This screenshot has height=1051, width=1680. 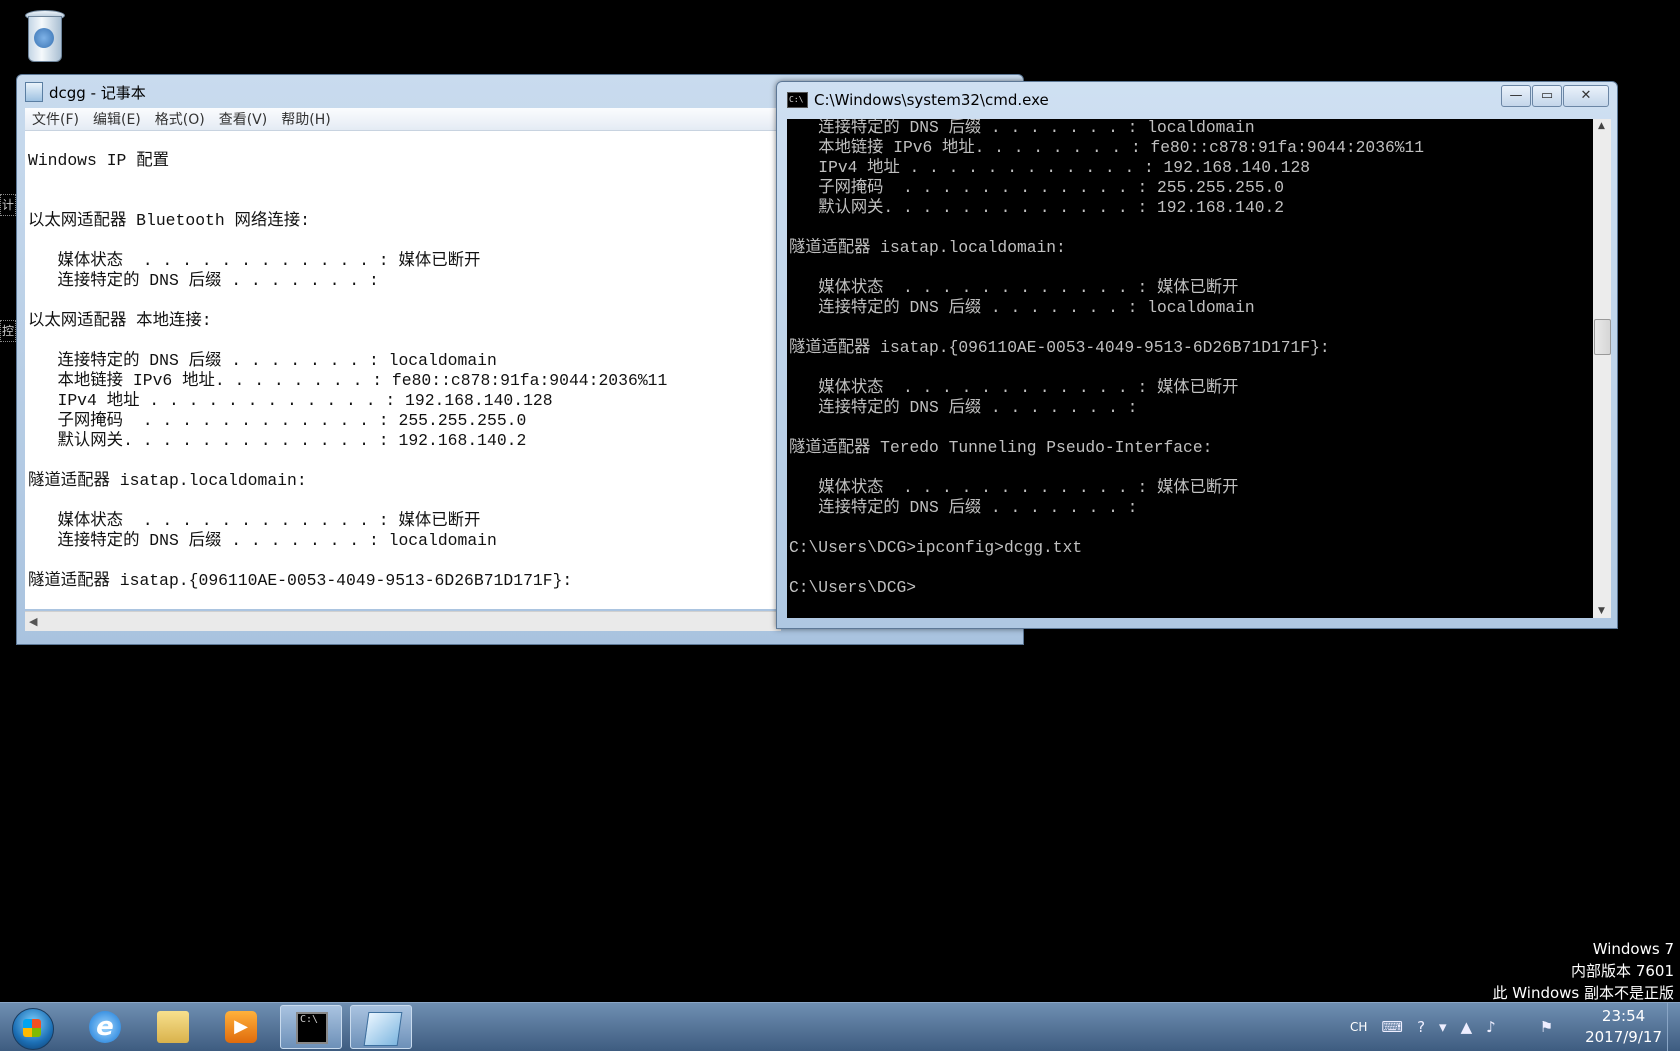 I want to click on windows-watermark: Windows 7 内部版本 7601 此 Windows 副本不是正版, so click(x=1584, y=971).